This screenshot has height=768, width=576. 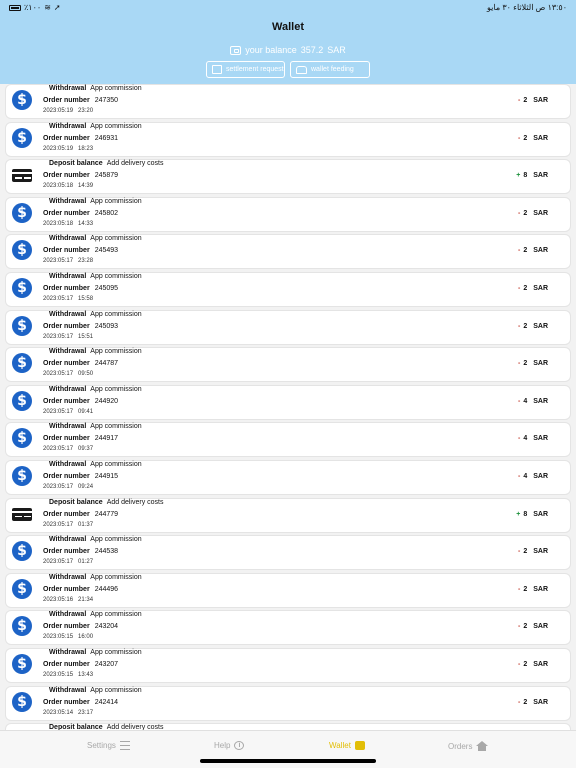 What do you see at coordinates (106, 326) in the screenshot?
I see `order-number: 245093` at bounding box center [106, 326].